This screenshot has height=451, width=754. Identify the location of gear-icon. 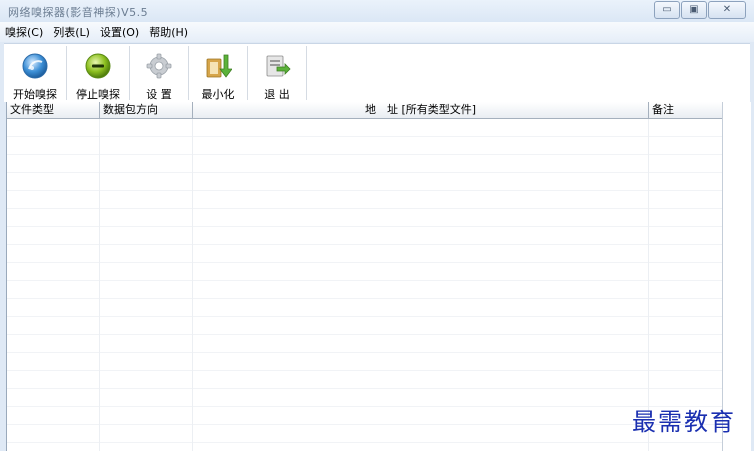
(159, 66).